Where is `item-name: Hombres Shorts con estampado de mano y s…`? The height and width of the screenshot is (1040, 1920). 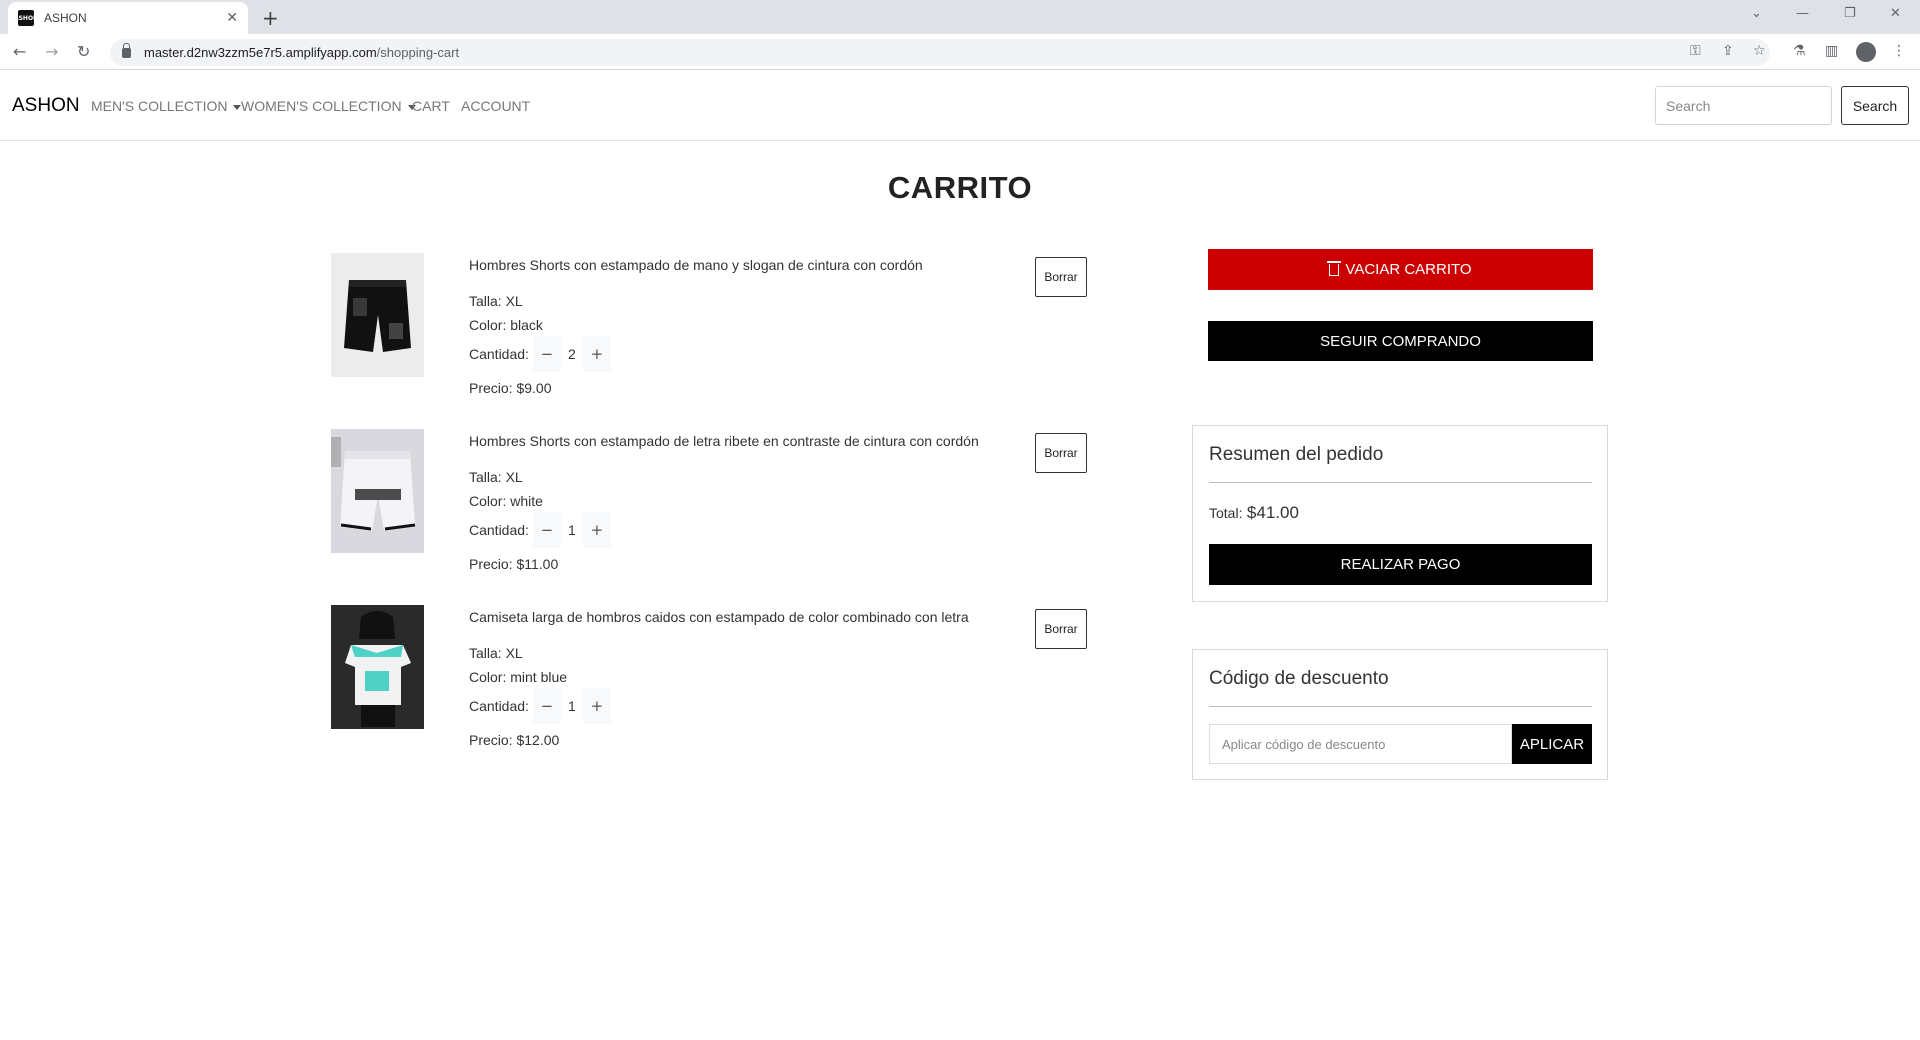 item-name: Hombres Shorts con estampado de mano y s… is located at coordinates (696, 265).